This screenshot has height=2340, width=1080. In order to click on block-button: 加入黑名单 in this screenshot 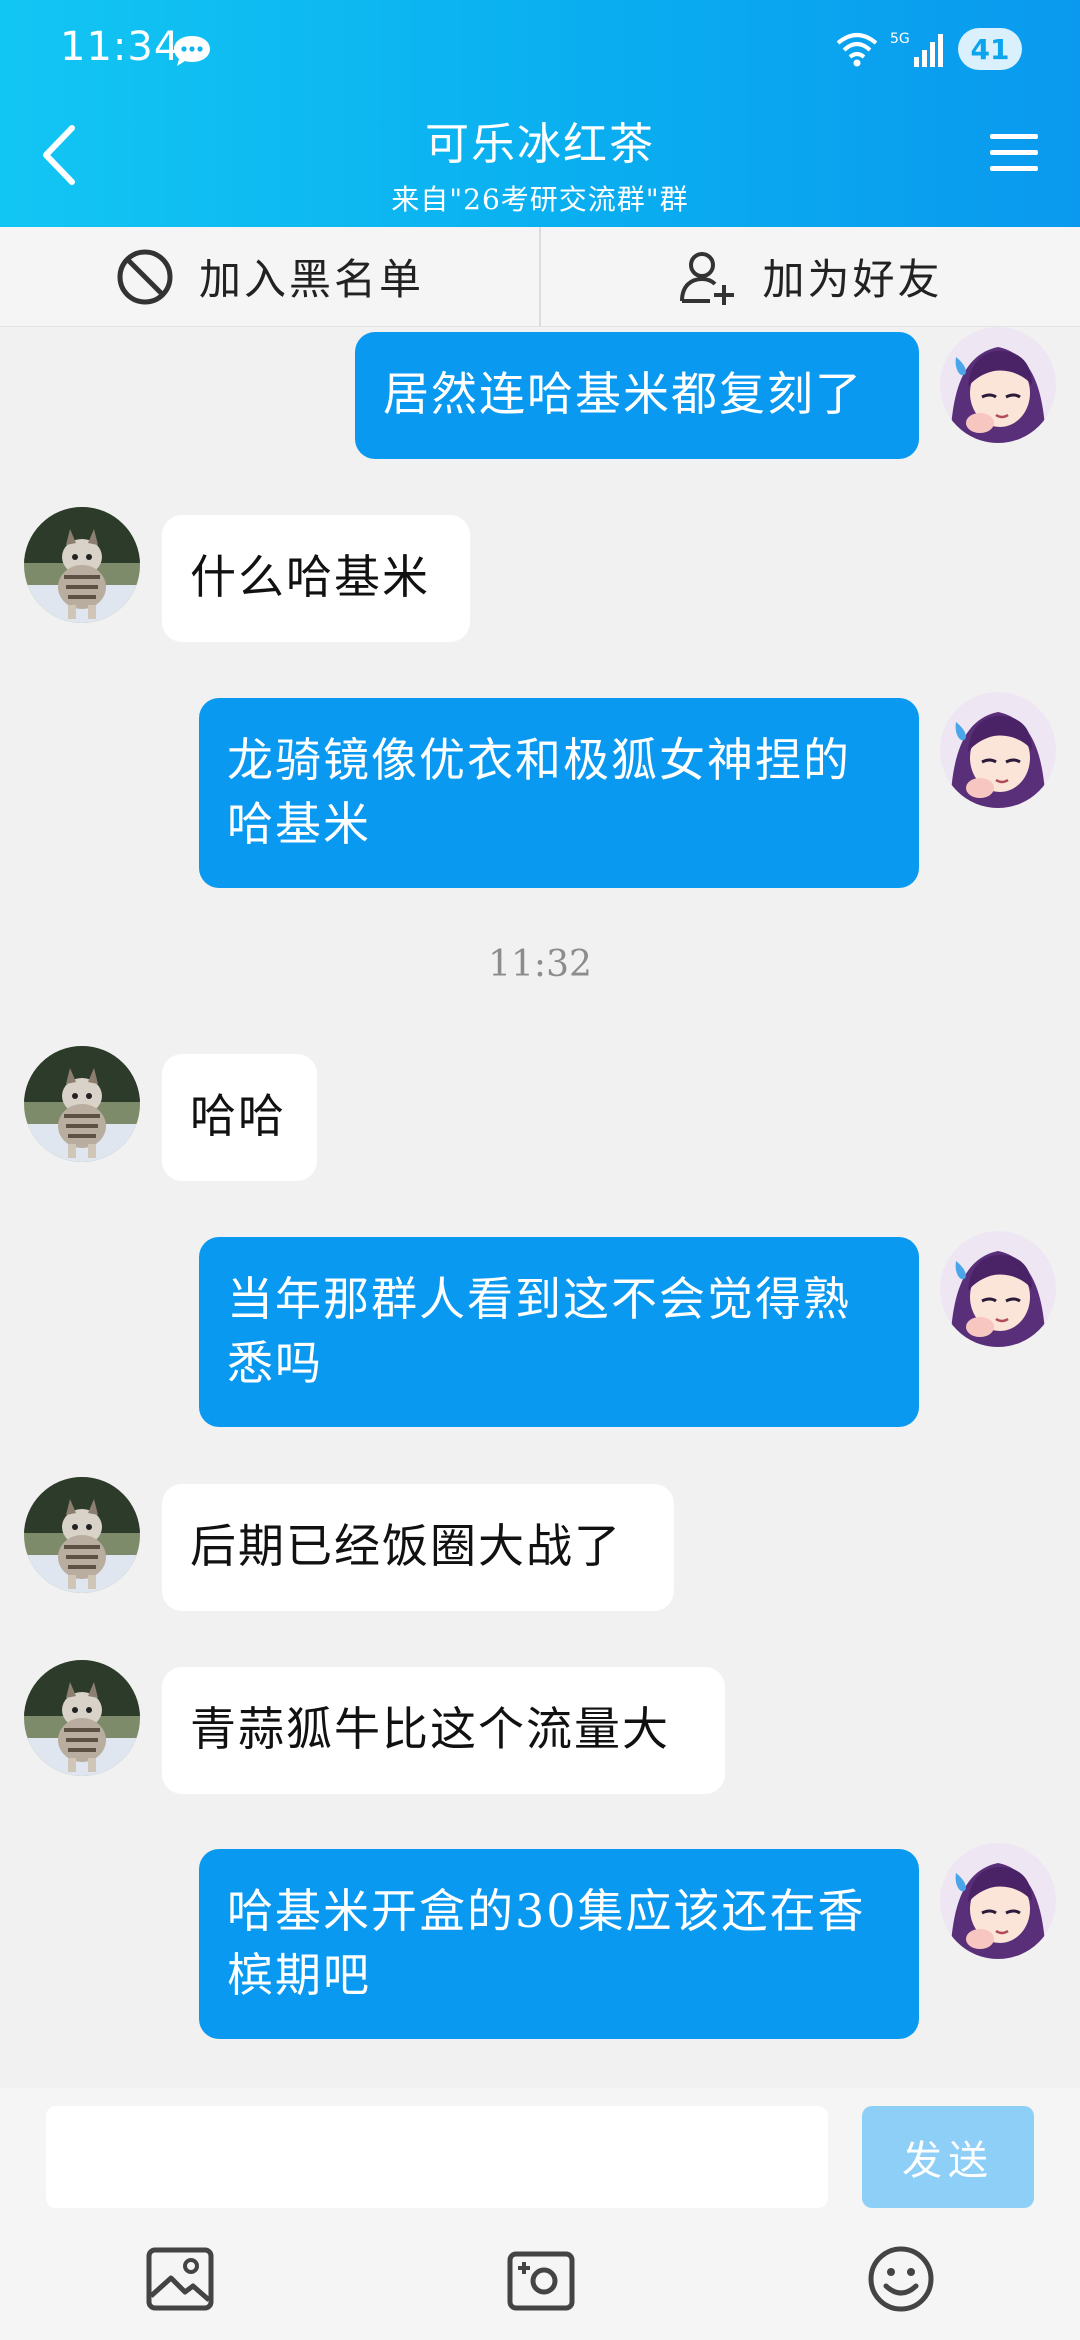, I will do `click(269, 276)`.